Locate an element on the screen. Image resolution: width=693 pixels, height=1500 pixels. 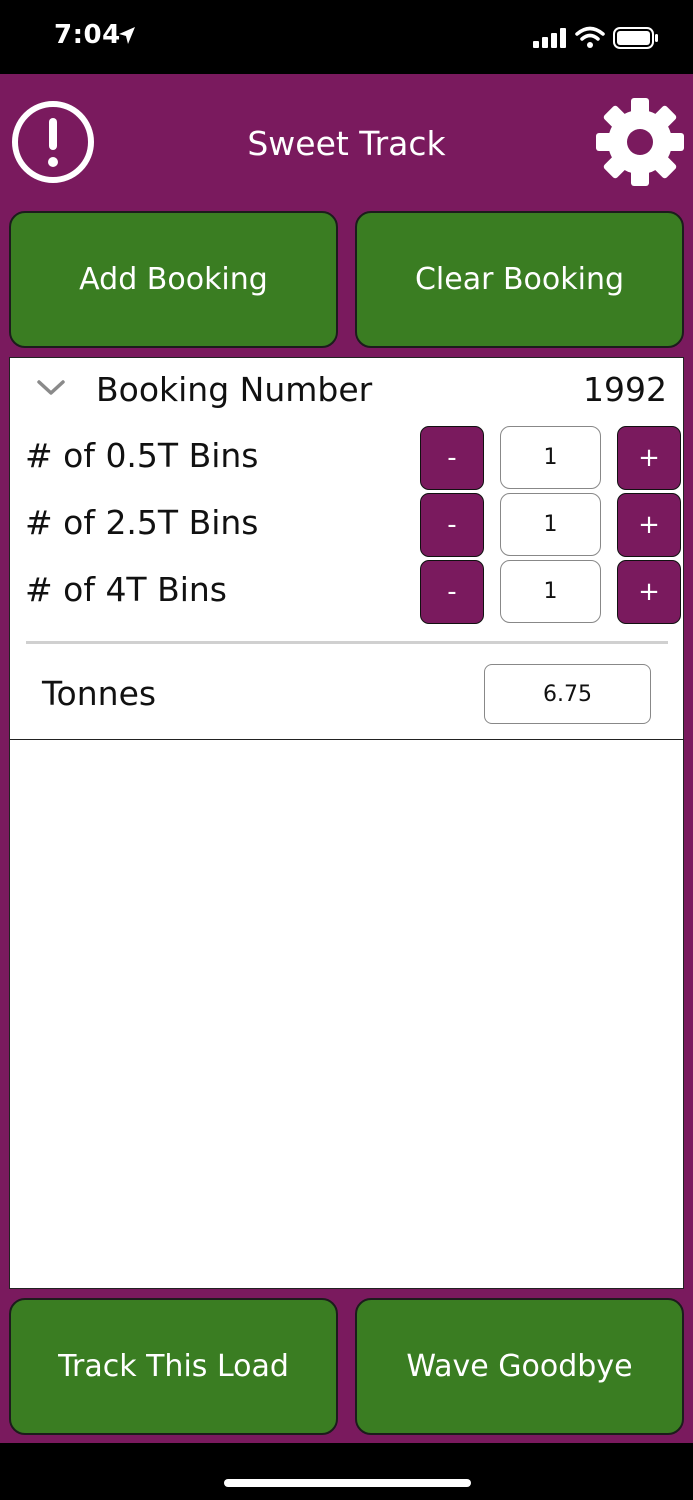
location-arrow-icon is located at coordinates (127, 38).